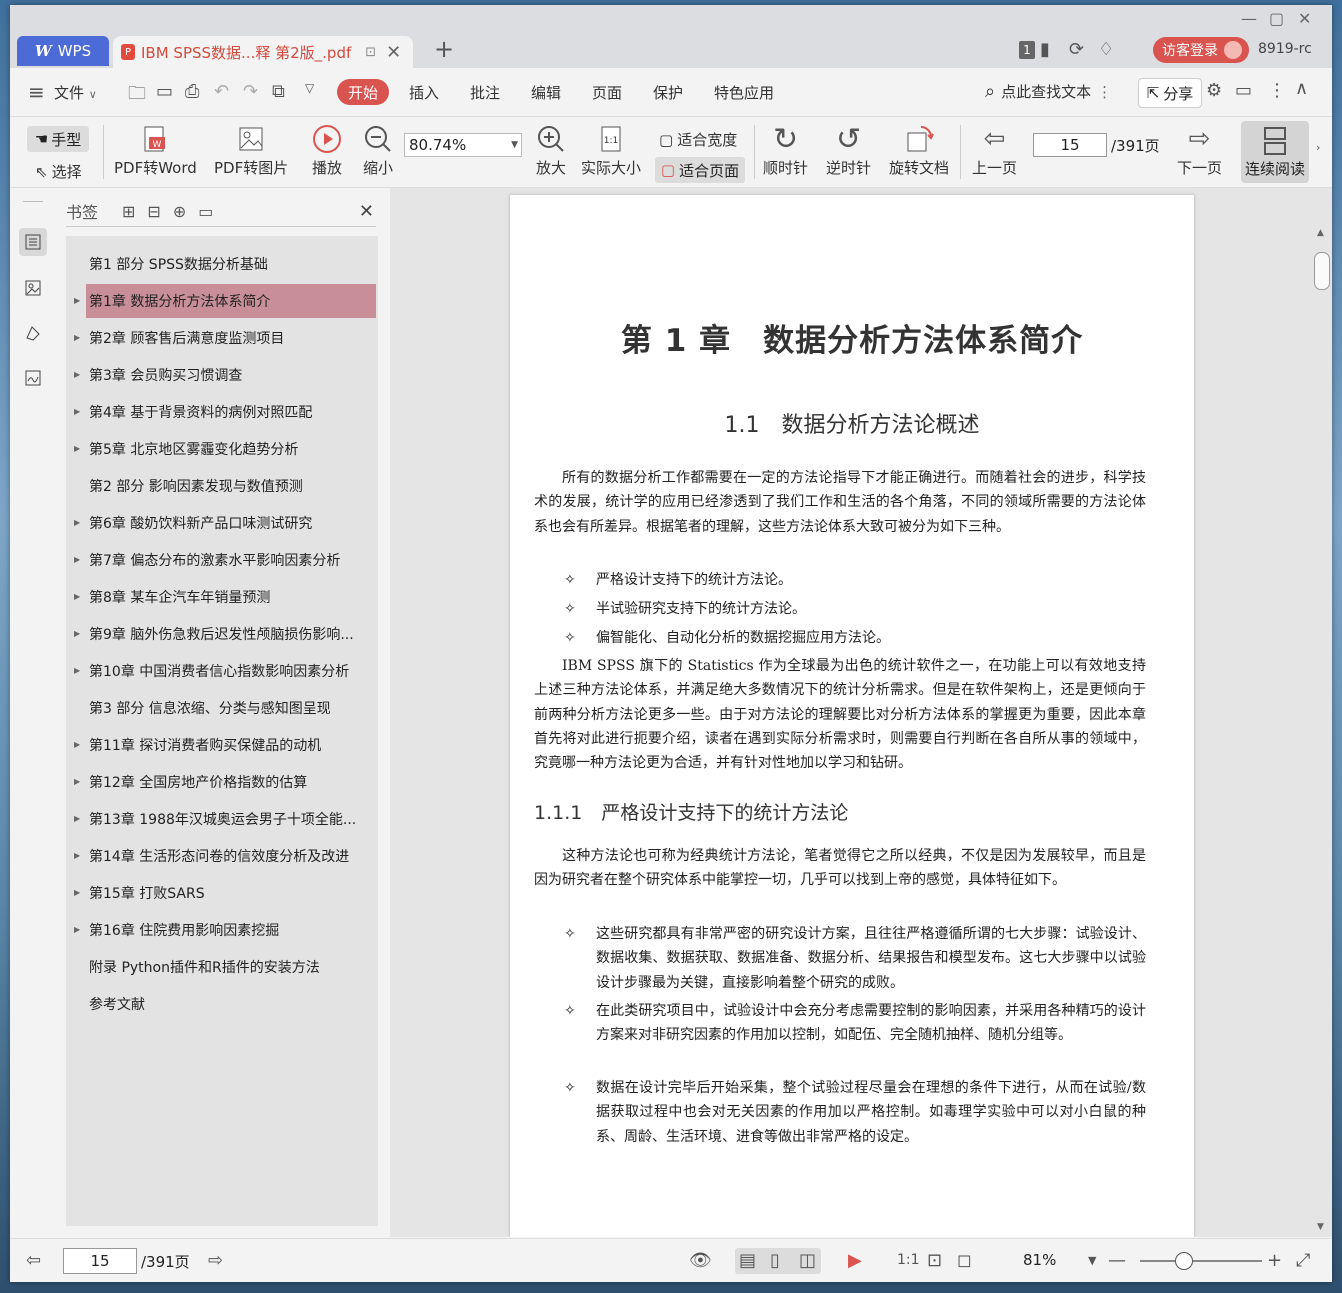  I want to click on find-text-button: ⌕ 点此查找文本 ⋮, so click(1048, 91).